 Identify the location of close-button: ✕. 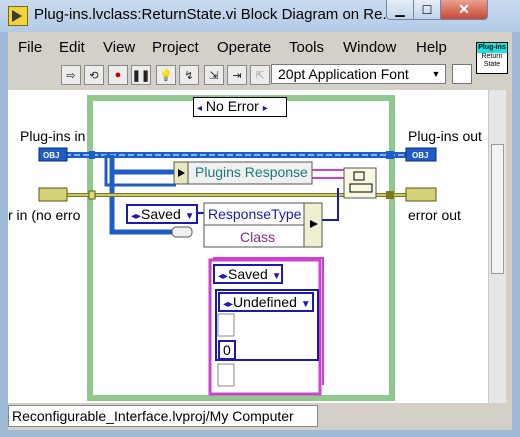
(464, 10).